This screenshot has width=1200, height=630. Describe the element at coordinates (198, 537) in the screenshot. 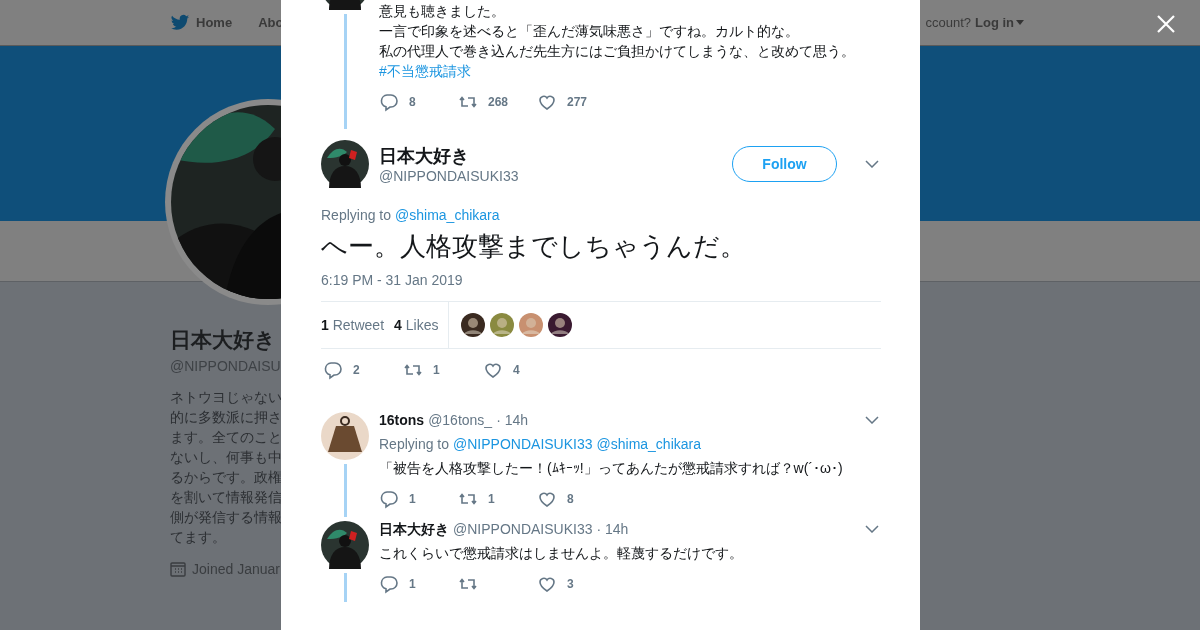

I see `bio-line: てます。` at that location.